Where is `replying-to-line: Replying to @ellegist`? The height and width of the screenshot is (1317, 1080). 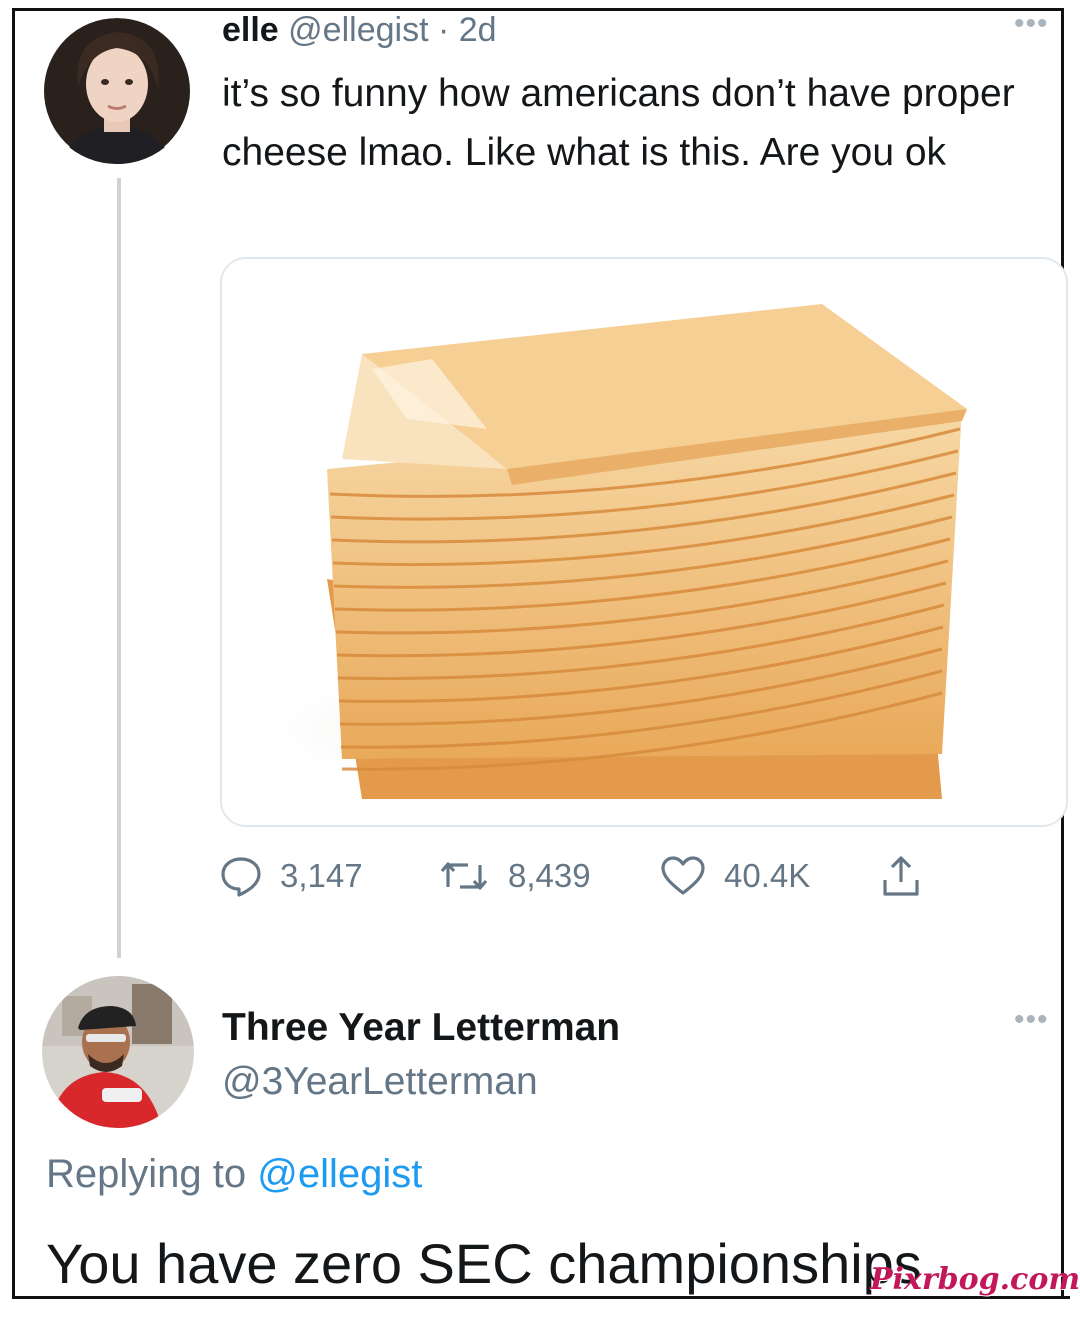 replying-to-line: Replying to @ellegist is located at coordinates (234, 1174).